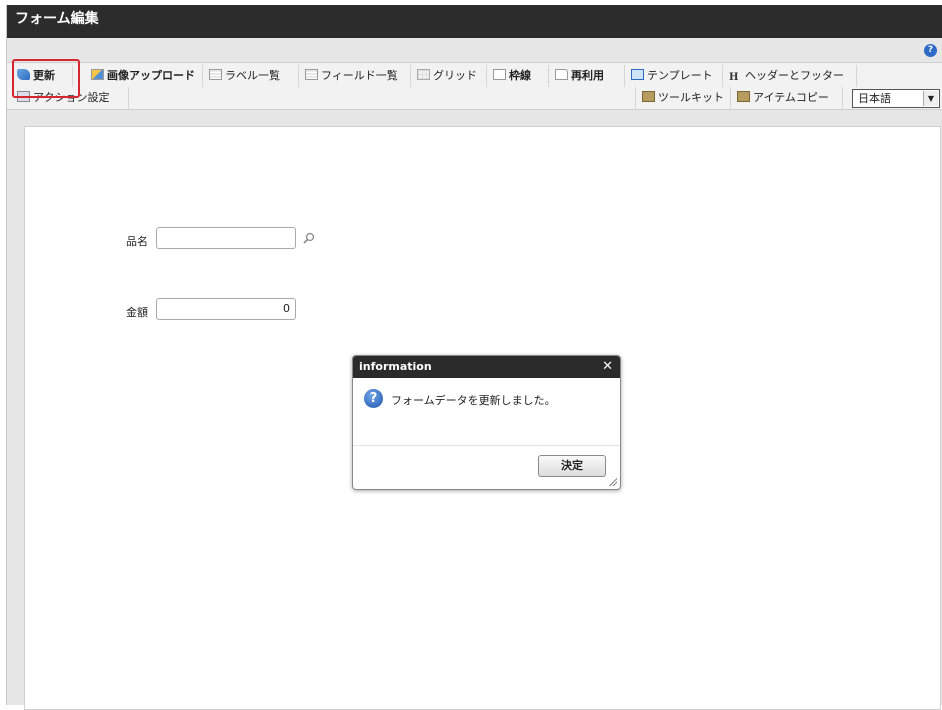  I want to click on template-button: テンプレート, so click(674, 76).